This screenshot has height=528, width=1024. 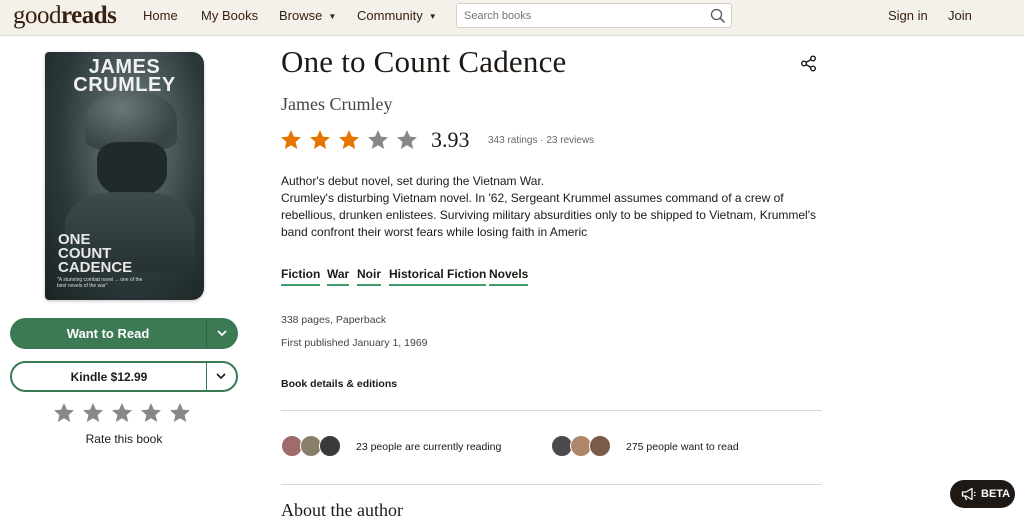 I want to click on want-to-read-avatars, so click(x=584, y=447).